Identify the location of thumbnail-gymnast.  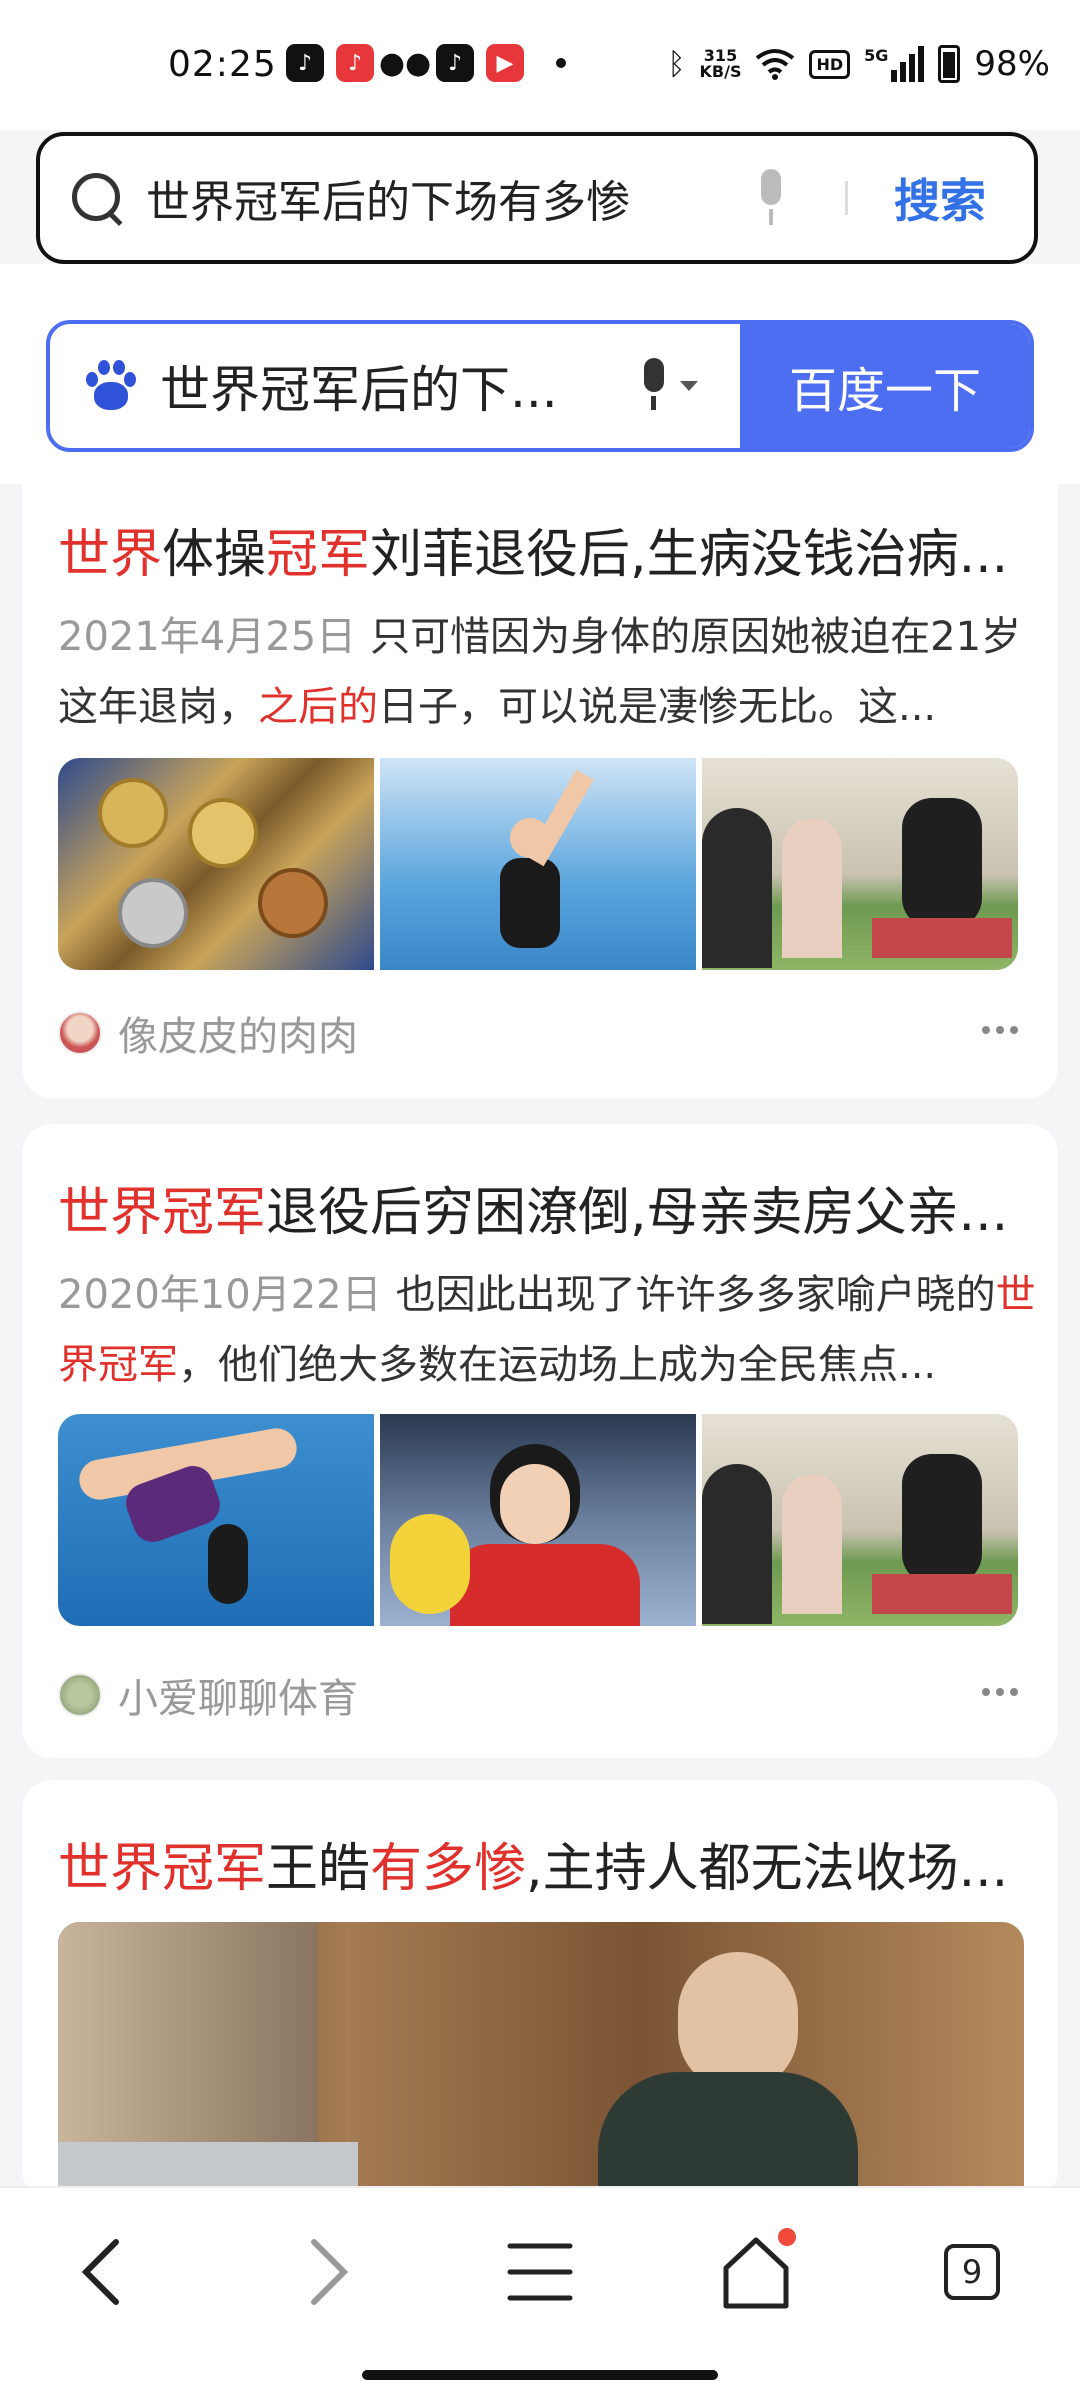
(538, 864).